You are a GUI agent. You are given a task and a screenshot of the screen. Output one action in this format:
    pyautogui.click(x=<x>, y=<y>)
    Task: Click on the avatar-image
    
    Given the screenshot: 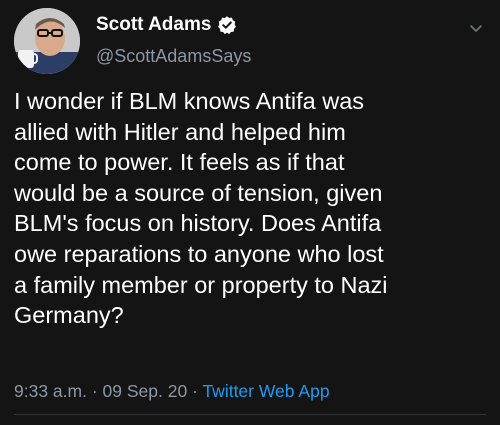 What is the action you would take?
    pyautogui.click(x=47, y=41)
    